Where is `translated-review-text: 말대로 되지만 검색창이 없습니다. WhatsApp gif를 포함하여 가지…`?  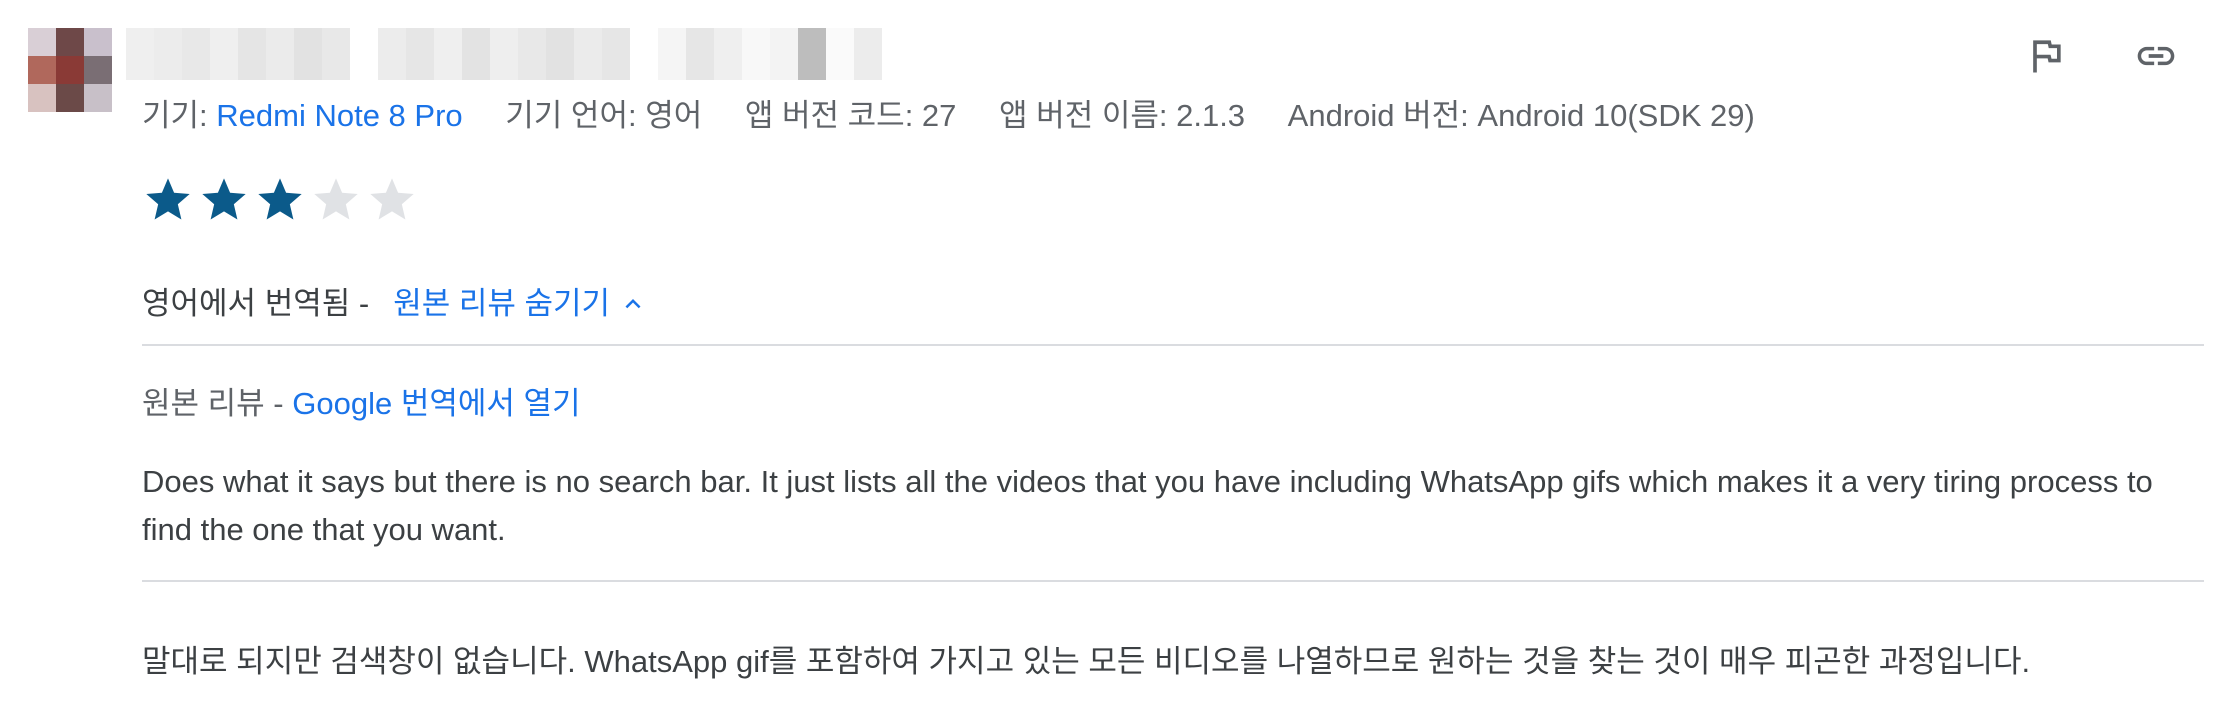
translated-review-text: 말대로 되지만 검색창이 없습니다. WhatsApp gif를 포함하여 가지… is located at coordinates (1086, 661).